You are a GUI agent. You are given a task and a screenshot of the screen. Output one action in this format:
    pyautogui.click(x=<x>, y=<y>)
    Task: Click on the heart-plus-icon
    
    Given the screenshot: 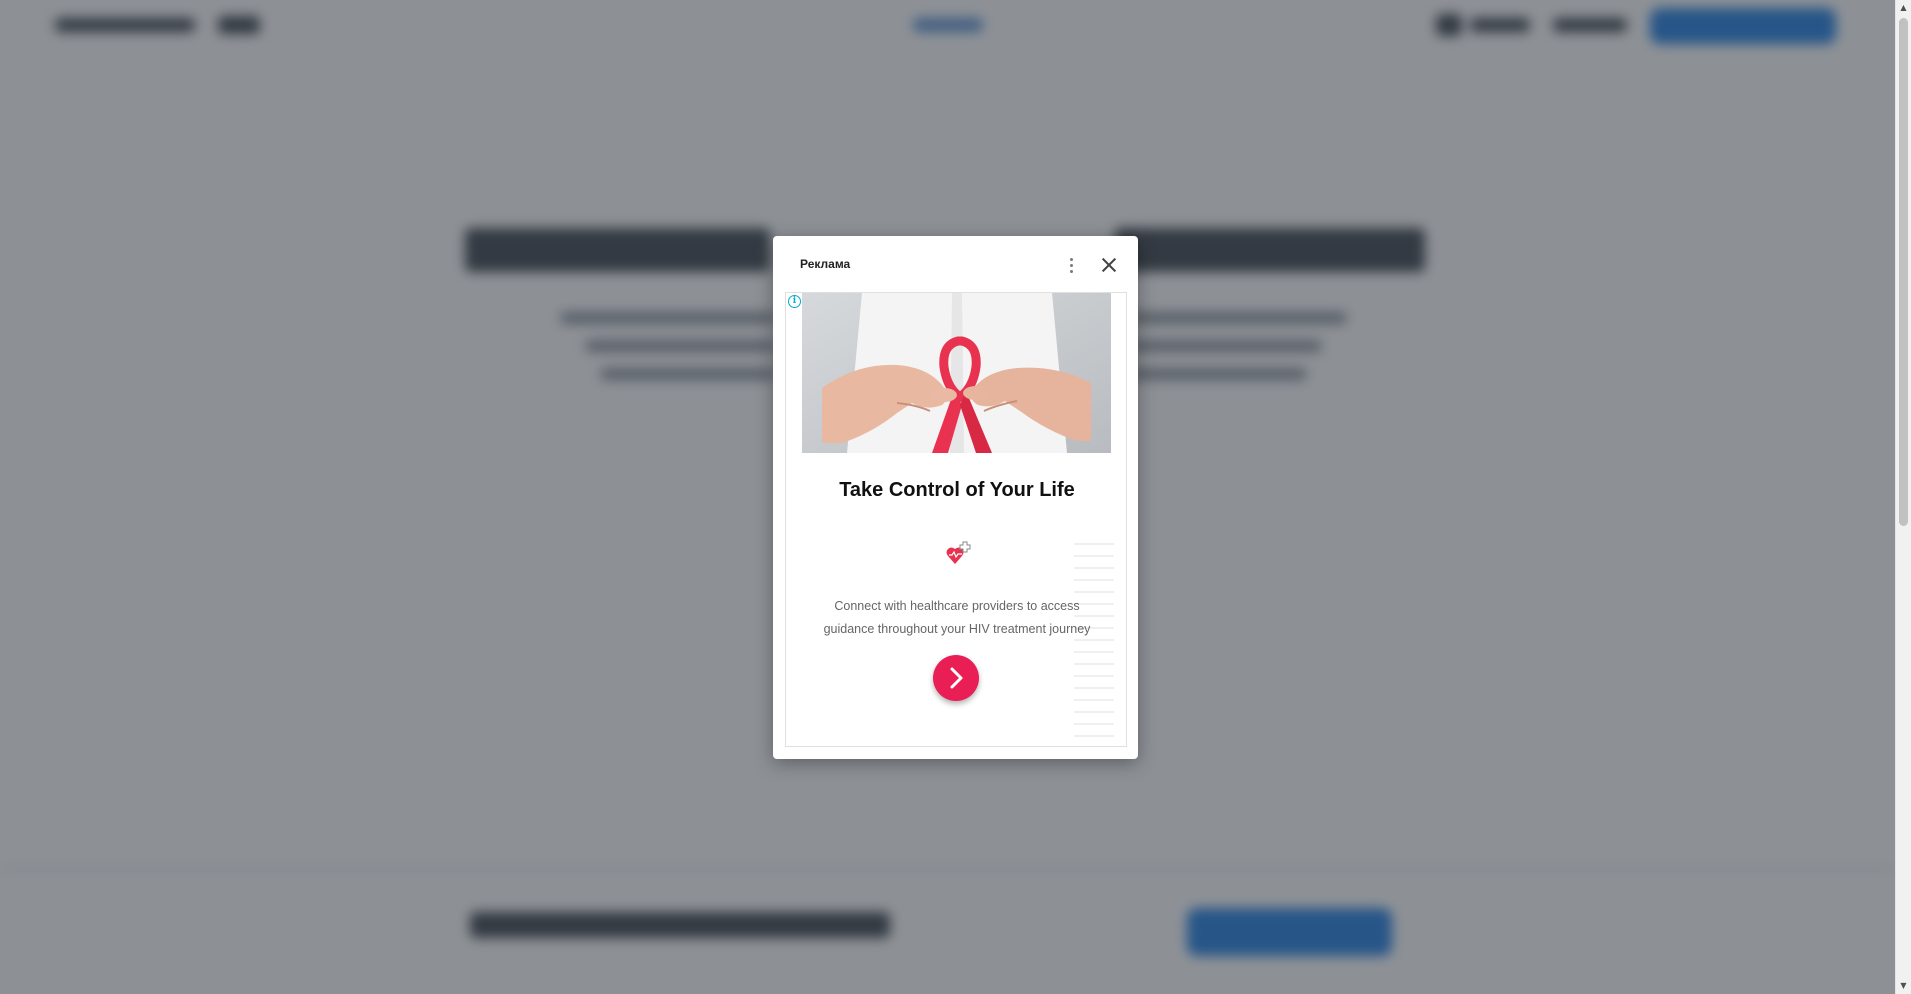 What is the action you would take?
    pyautogui.click(x=959, y=553)
    